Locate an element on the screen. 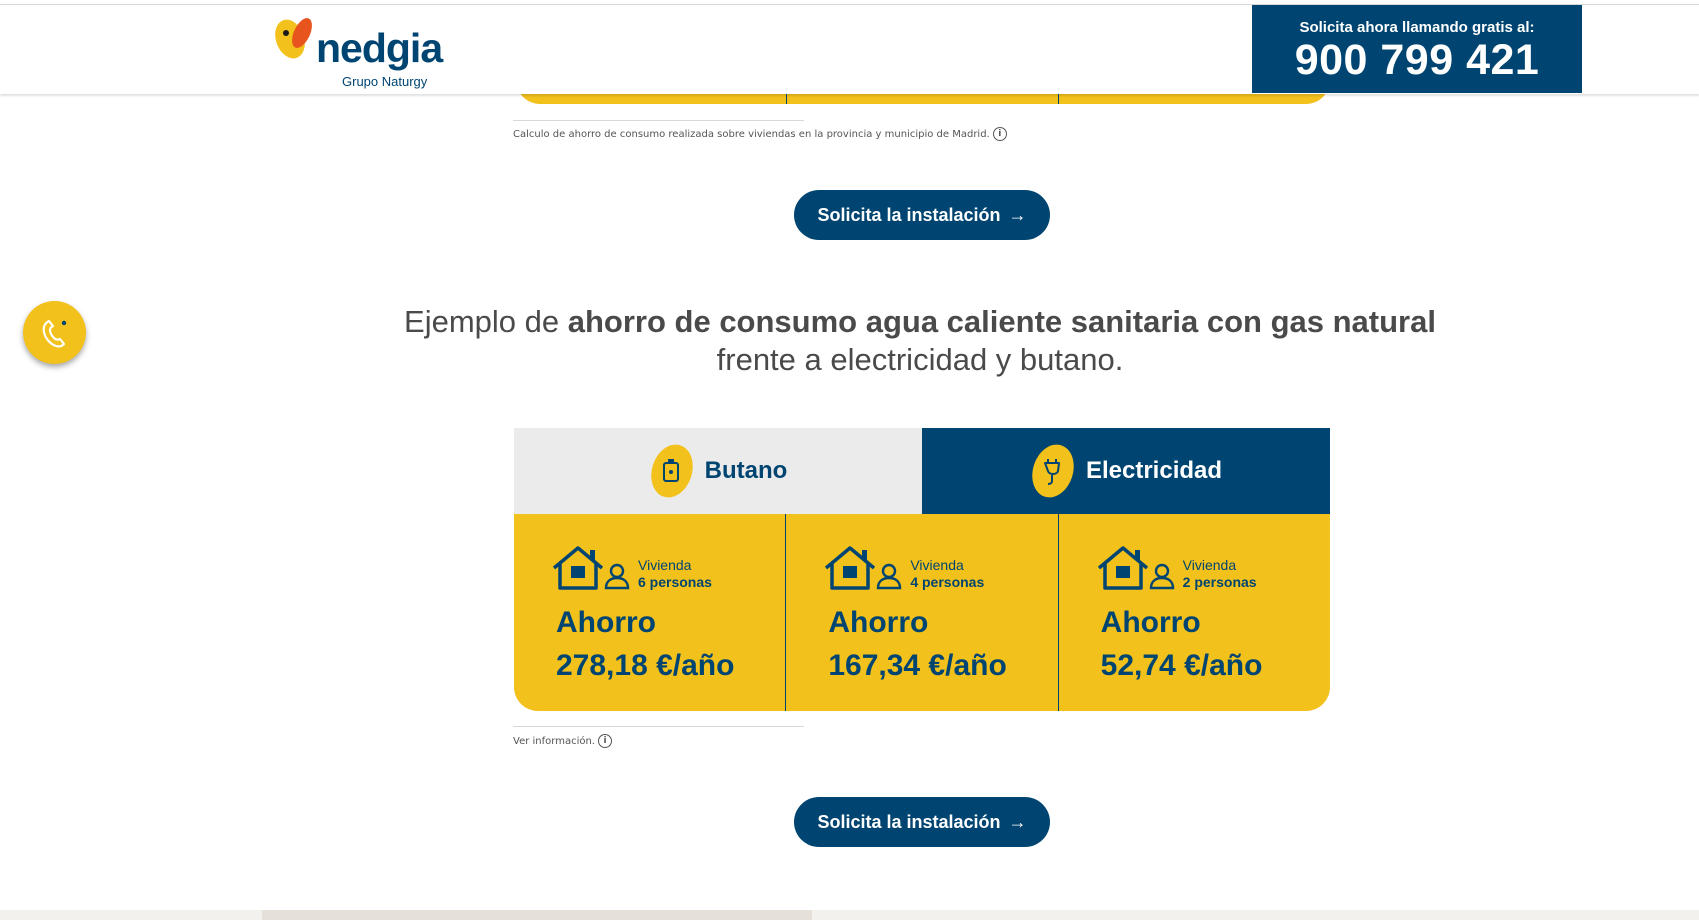 The width and height of the screenshot is (1699, 920). nedgia-butterfly-icon is located at coordinates (293, 38).